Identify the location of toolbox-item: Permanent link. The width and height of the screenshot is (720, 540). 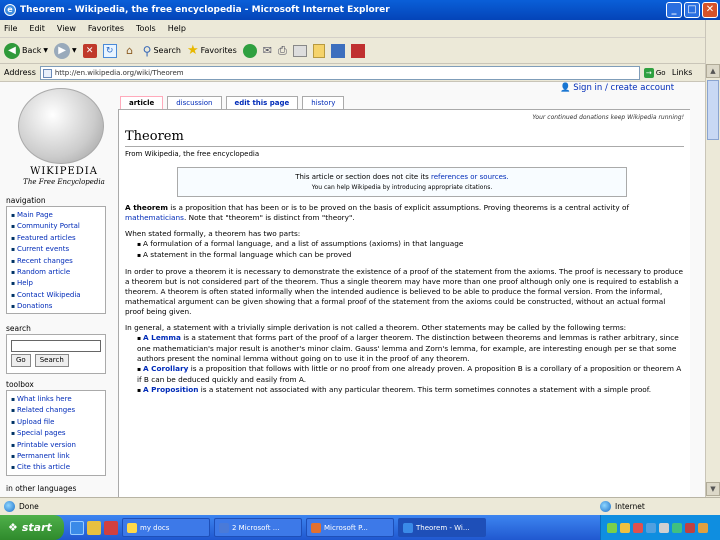
(56, 456).